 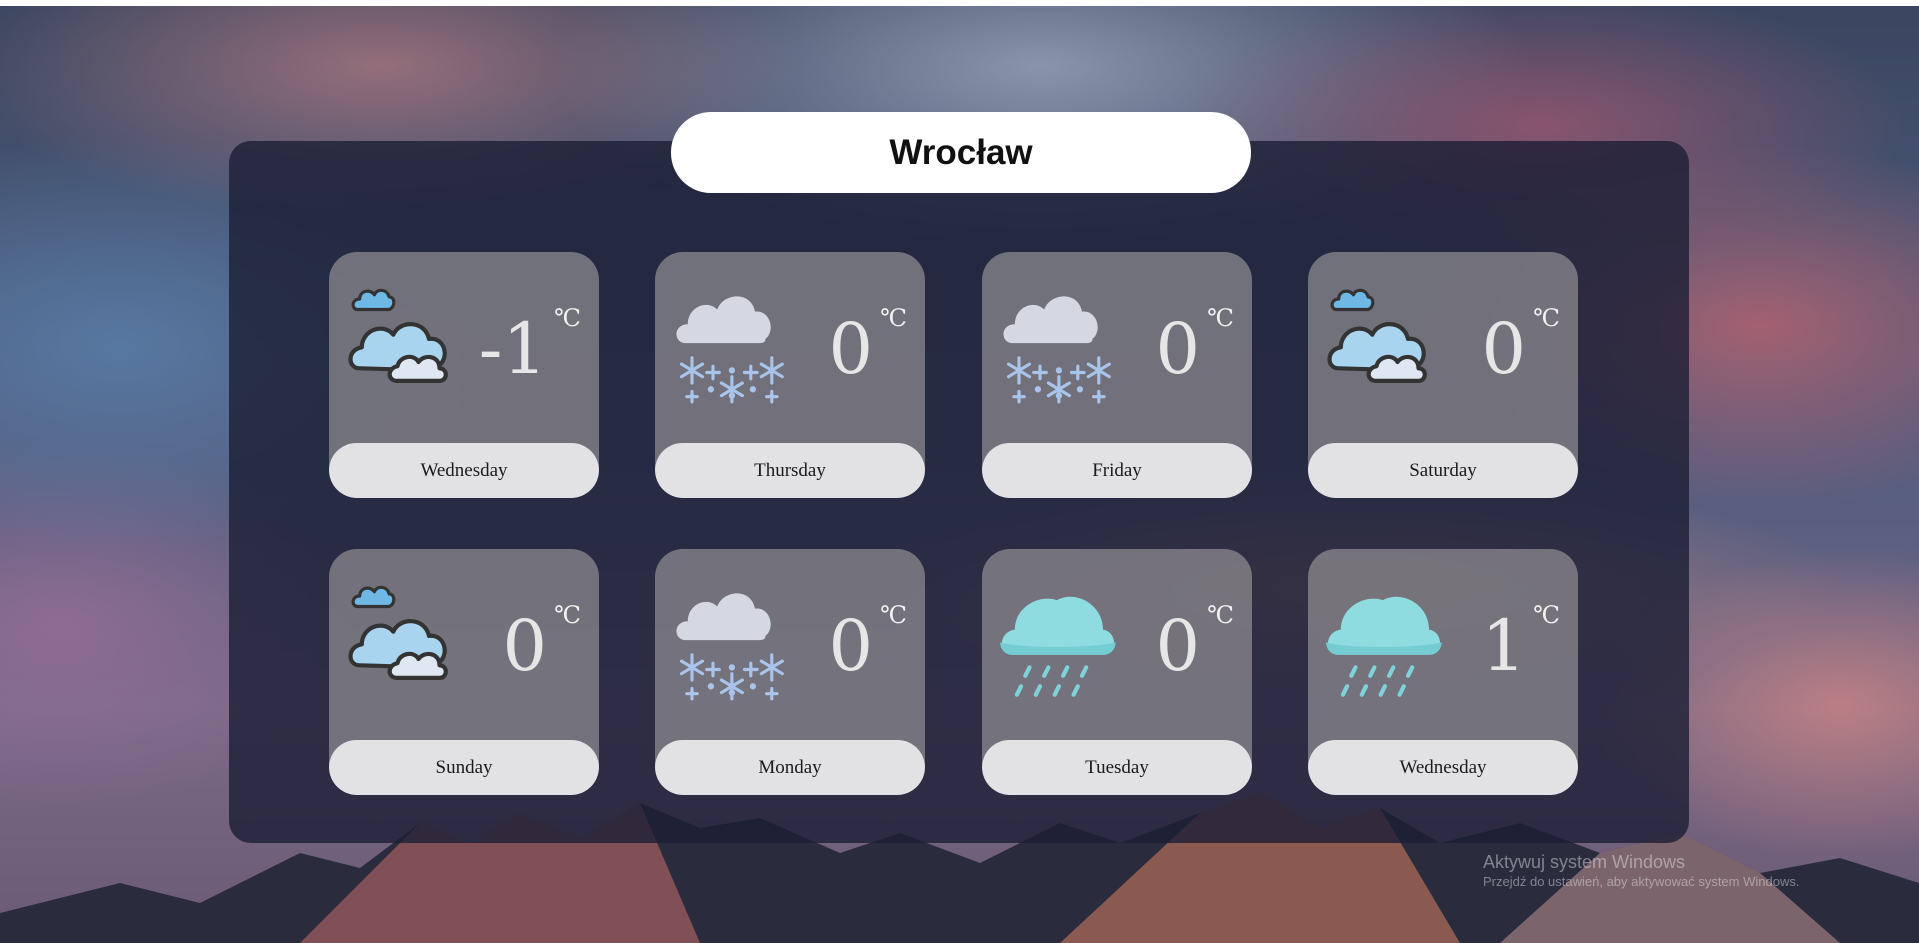 I want to click on day-label: Thursday, so click(x=790, y=470).